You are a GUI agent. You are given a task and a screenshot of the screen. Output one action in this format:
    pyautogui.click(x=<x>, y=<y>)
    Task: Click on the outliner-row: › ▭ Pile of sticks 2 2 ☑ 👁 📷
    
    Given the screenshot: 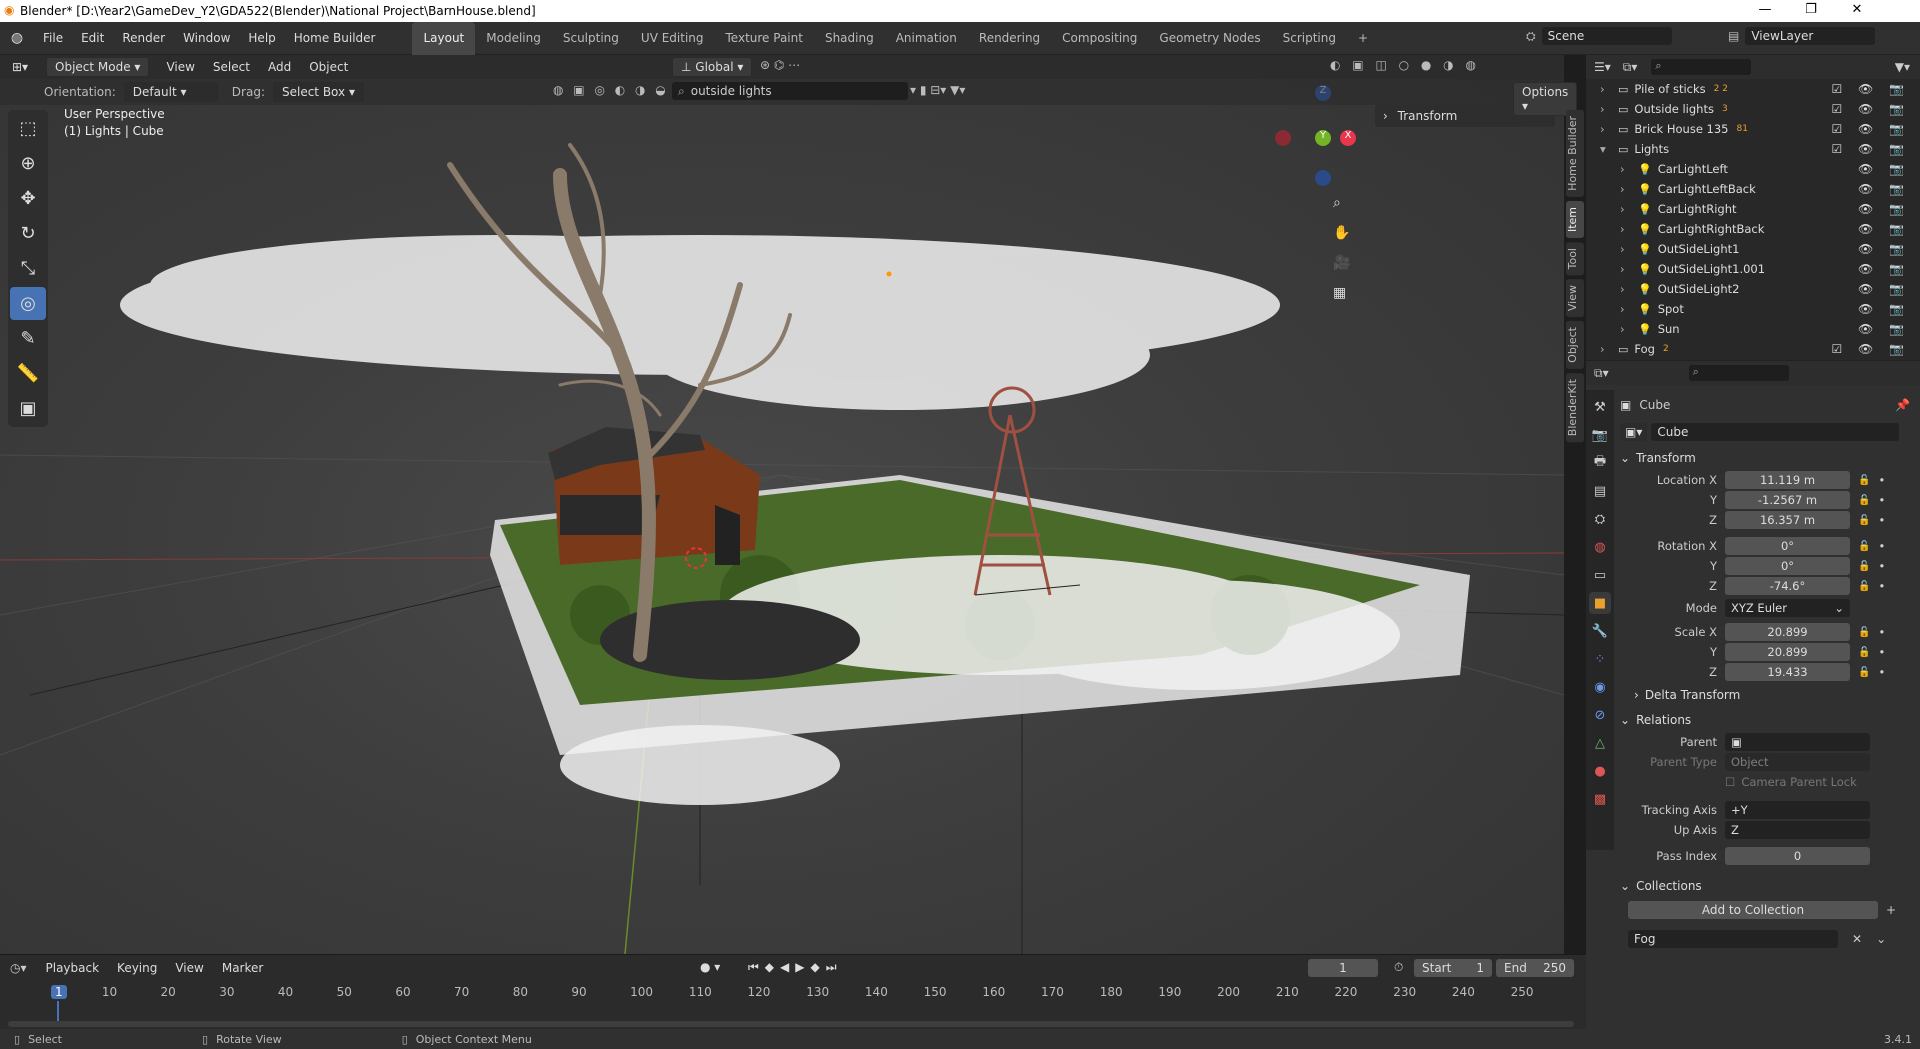 What is the action you would take?
    pyautogui.click(x=1753, y=89)
    